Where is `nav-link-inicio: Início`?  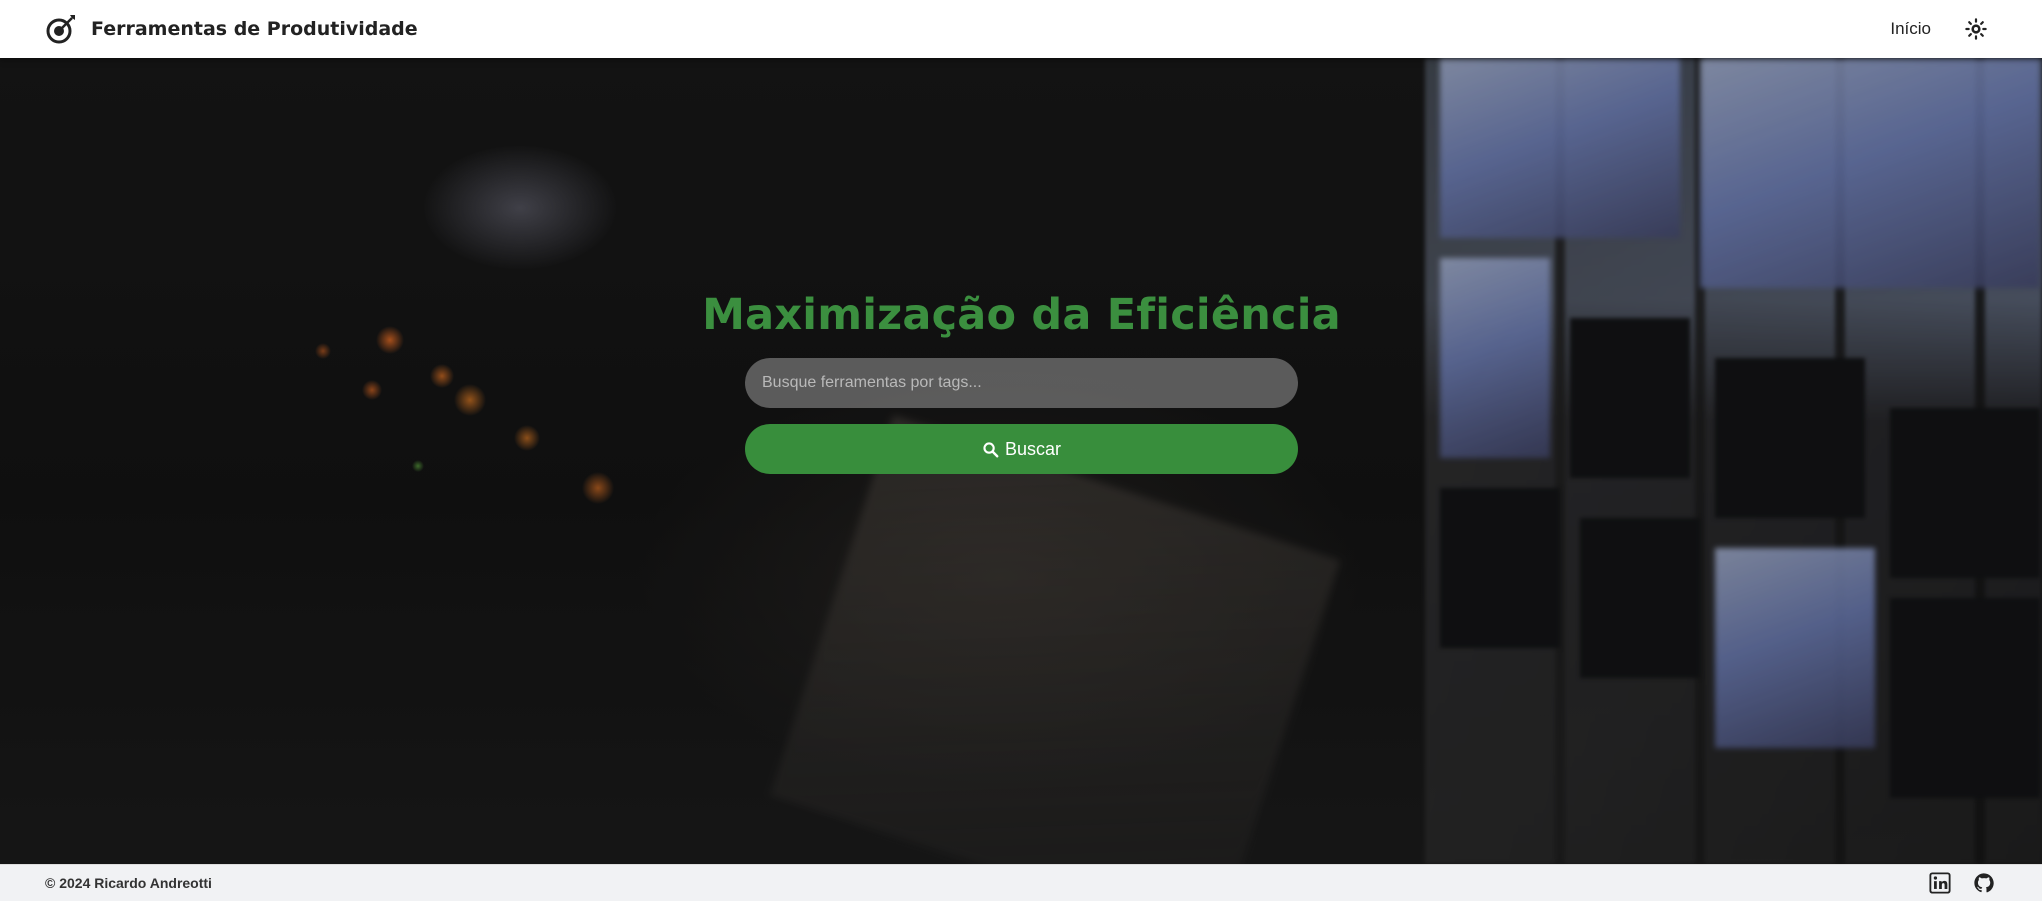
nav-link-inicio: Início is located at coordinates (1910, 29).